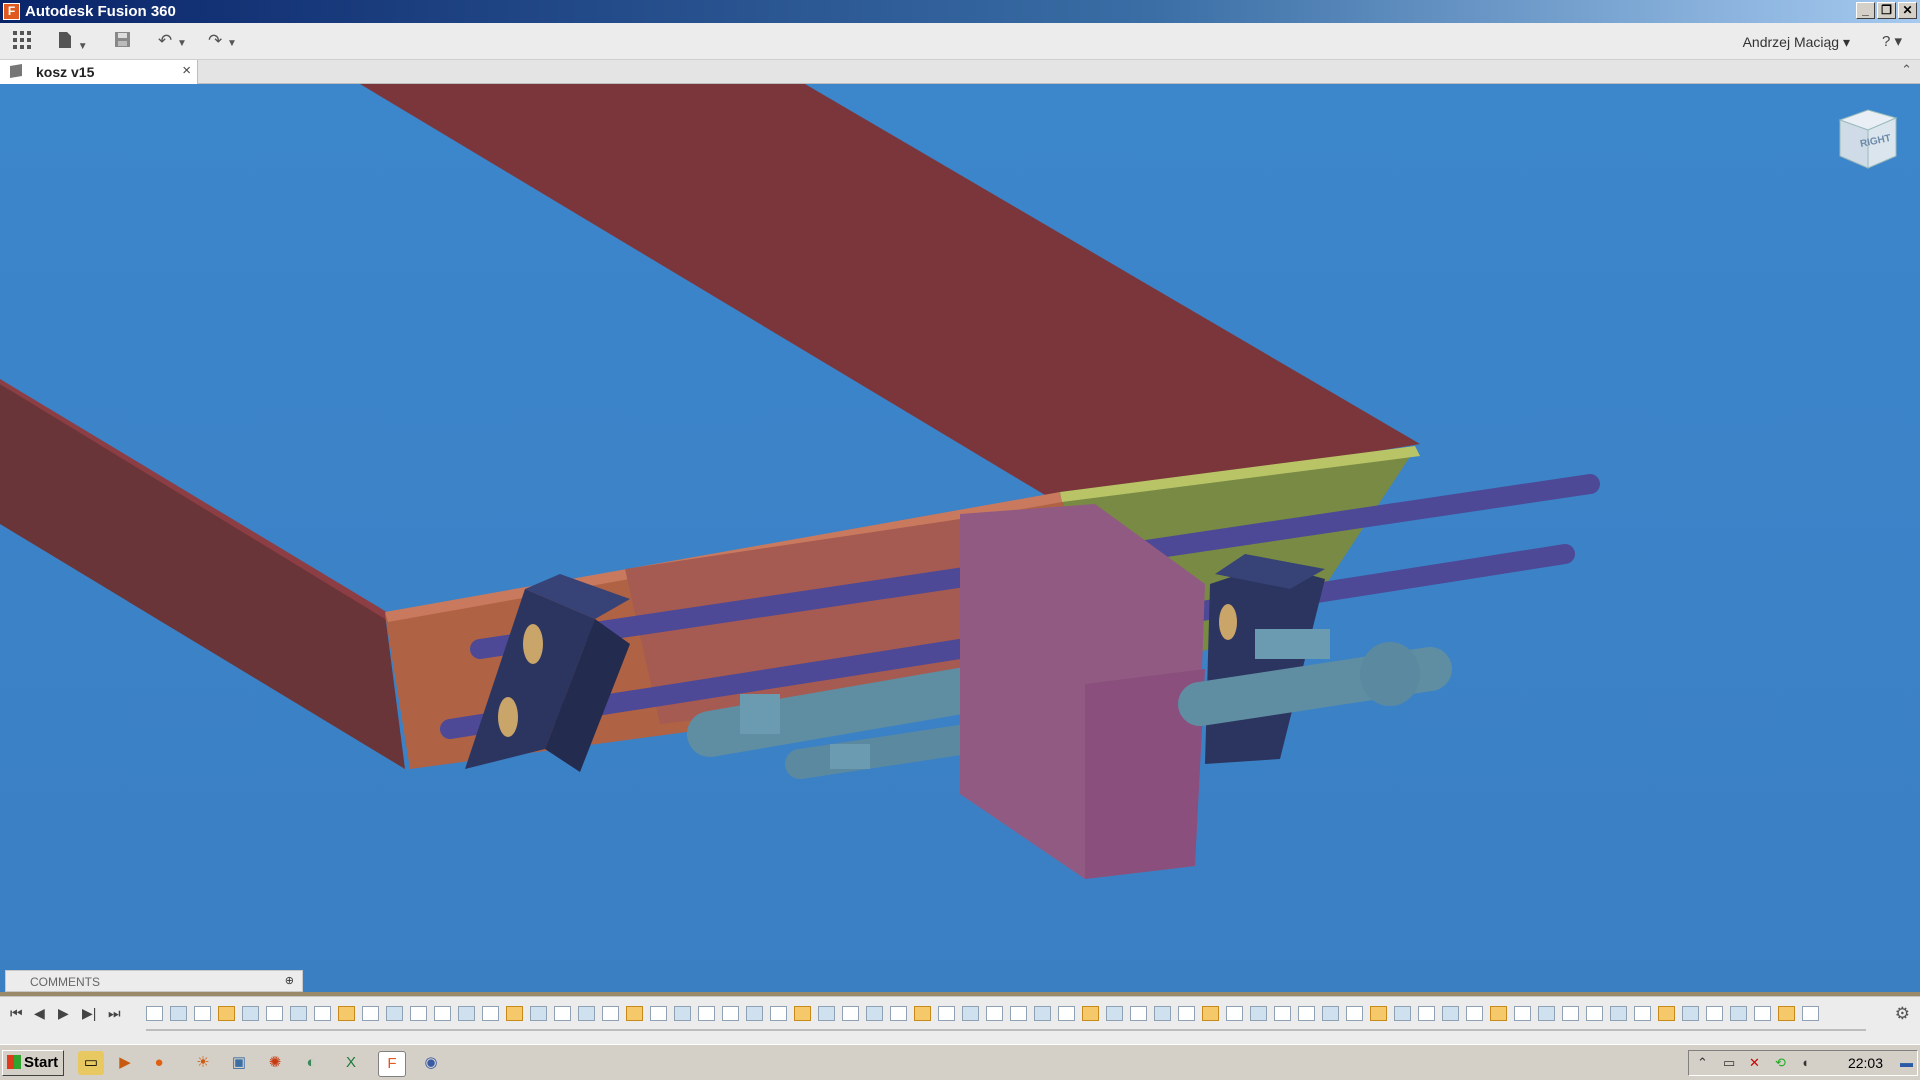 This screenshot has width=1920, height=1080. Describe the element at coordinates (125, 1063) in the screenshot. I see `media-player-icon: ▶` at that location.